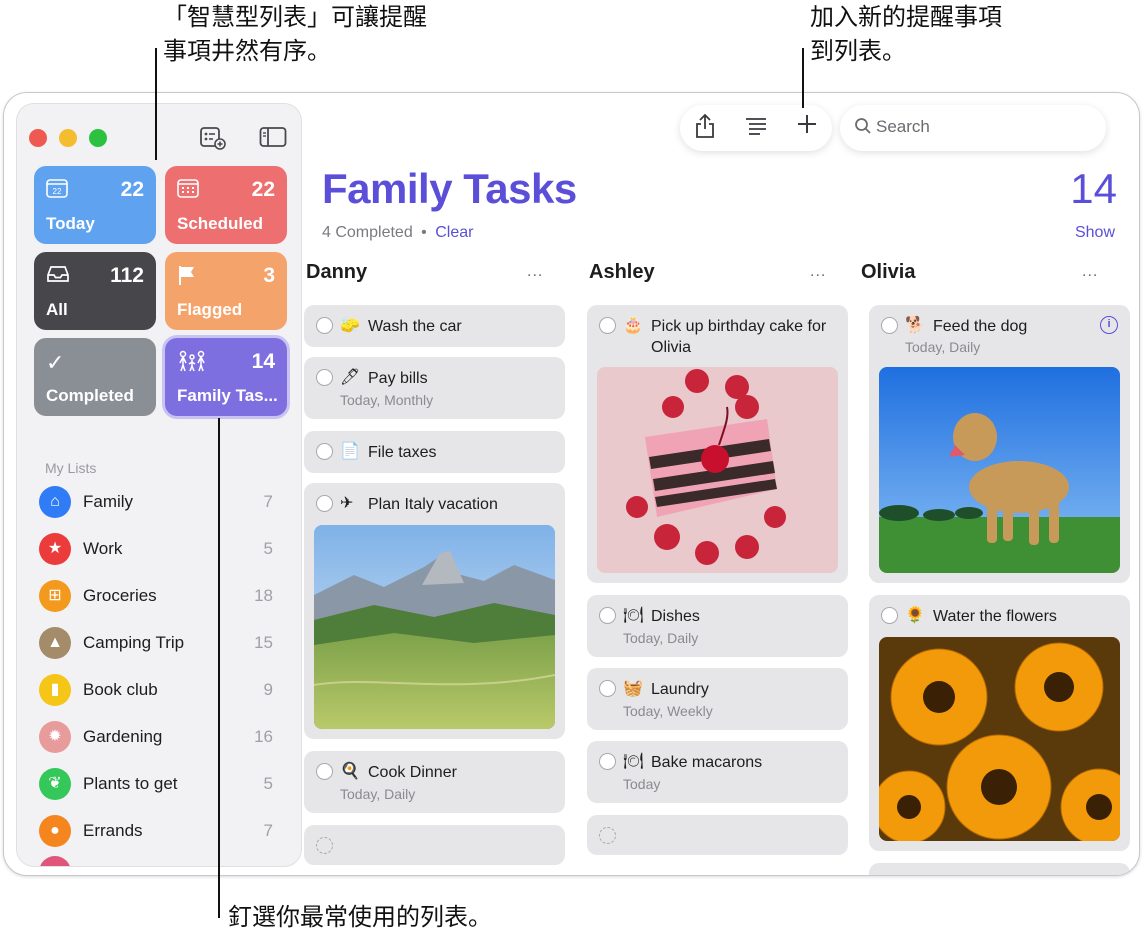  I want to click on new-list-icon, so click(213, 141).